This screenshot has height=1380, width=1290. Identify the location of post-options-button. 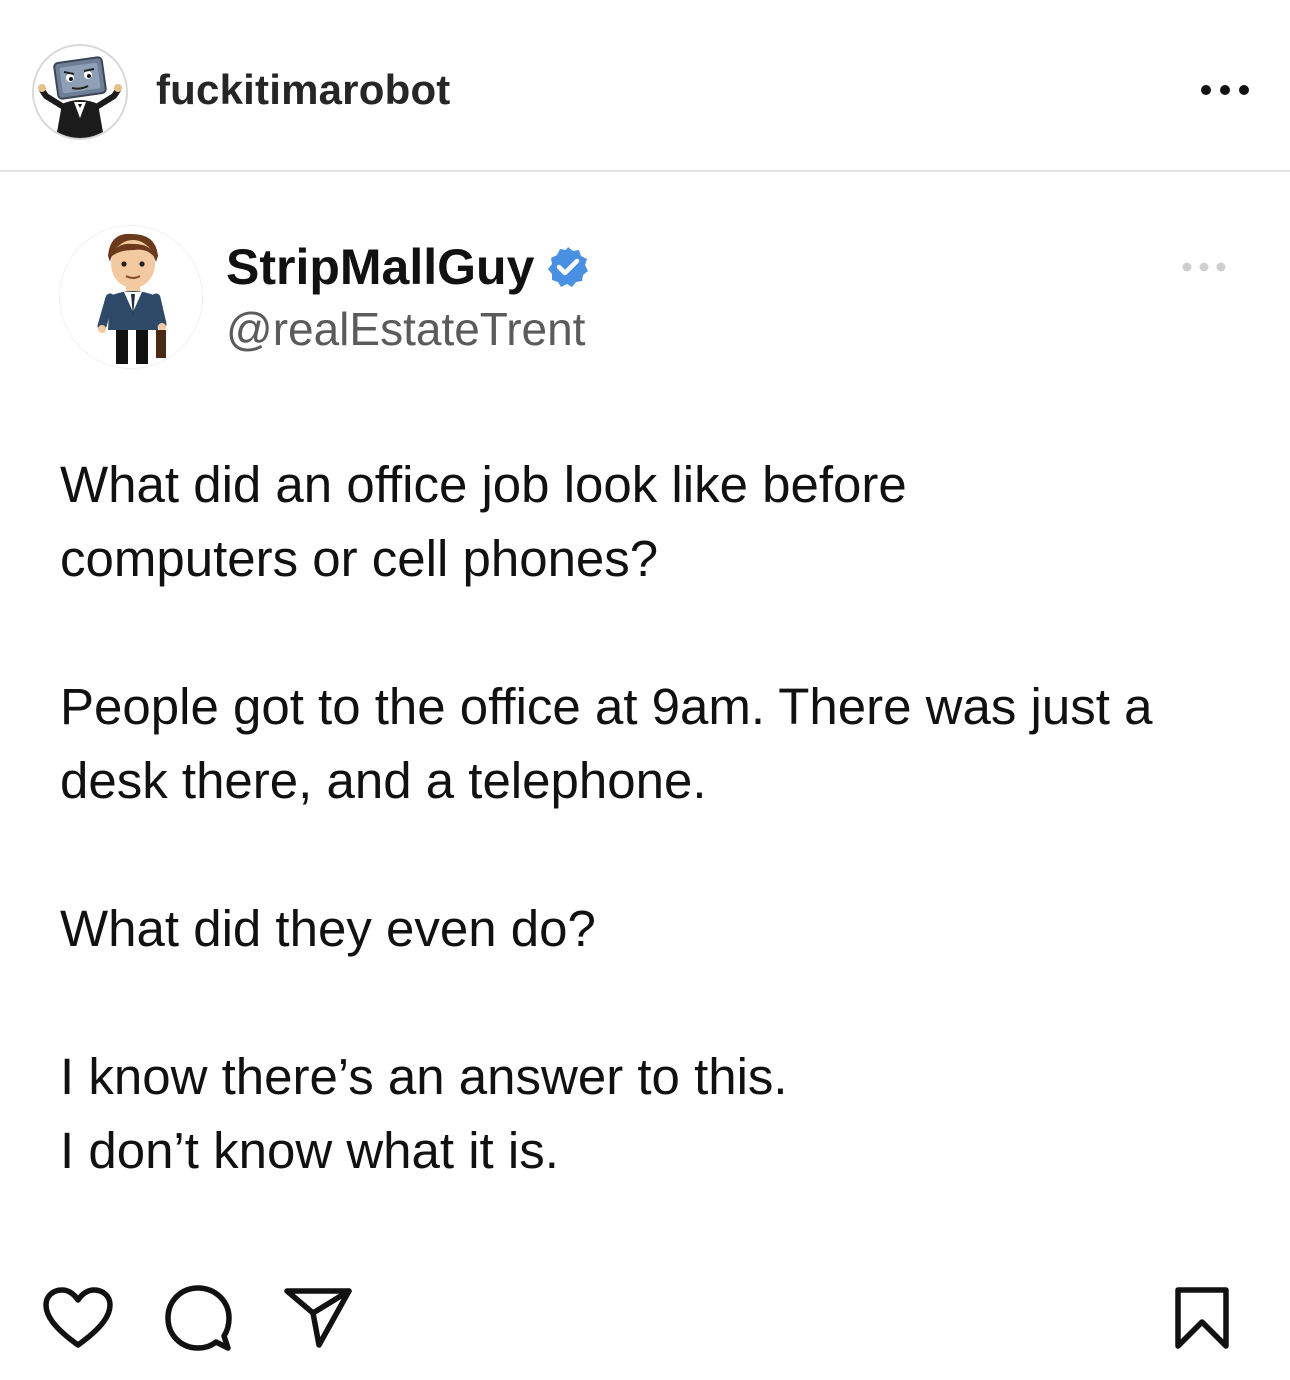
(1225, 90).